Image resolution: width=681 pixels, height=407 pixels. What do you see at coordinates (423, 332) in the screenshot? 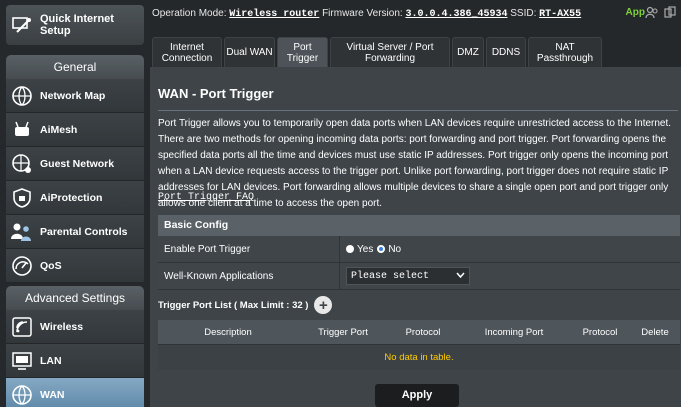
I see `col-protocol: Protocol` at bounding box center [423, 332].